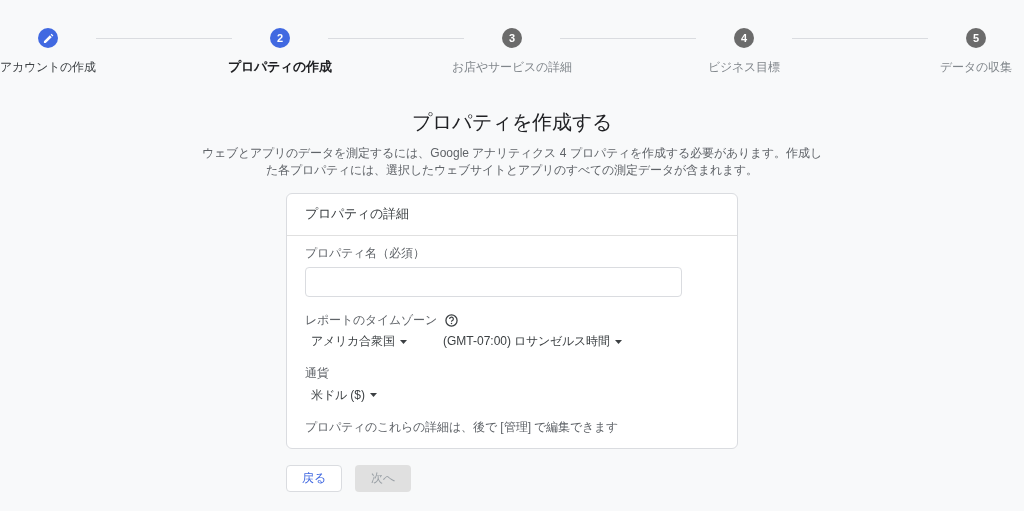 This screenshot has height=511, width=1024. I want to click on field-label: 通貨, so click(317, 373).